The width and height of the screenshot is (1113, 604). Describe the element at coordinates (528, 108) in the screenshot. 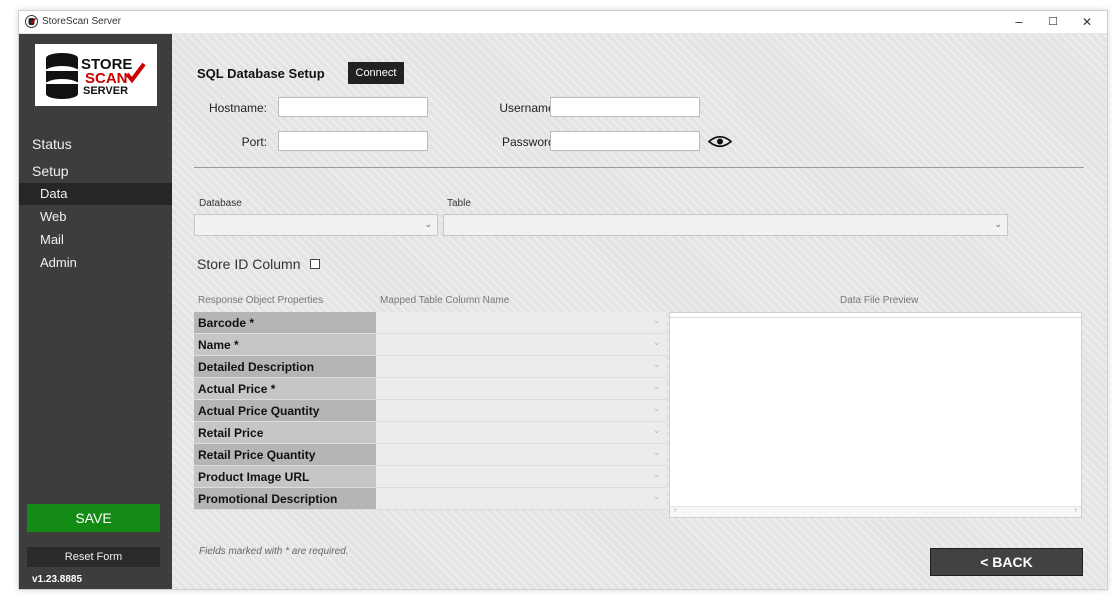

I see `username-label: Username:` at that location.